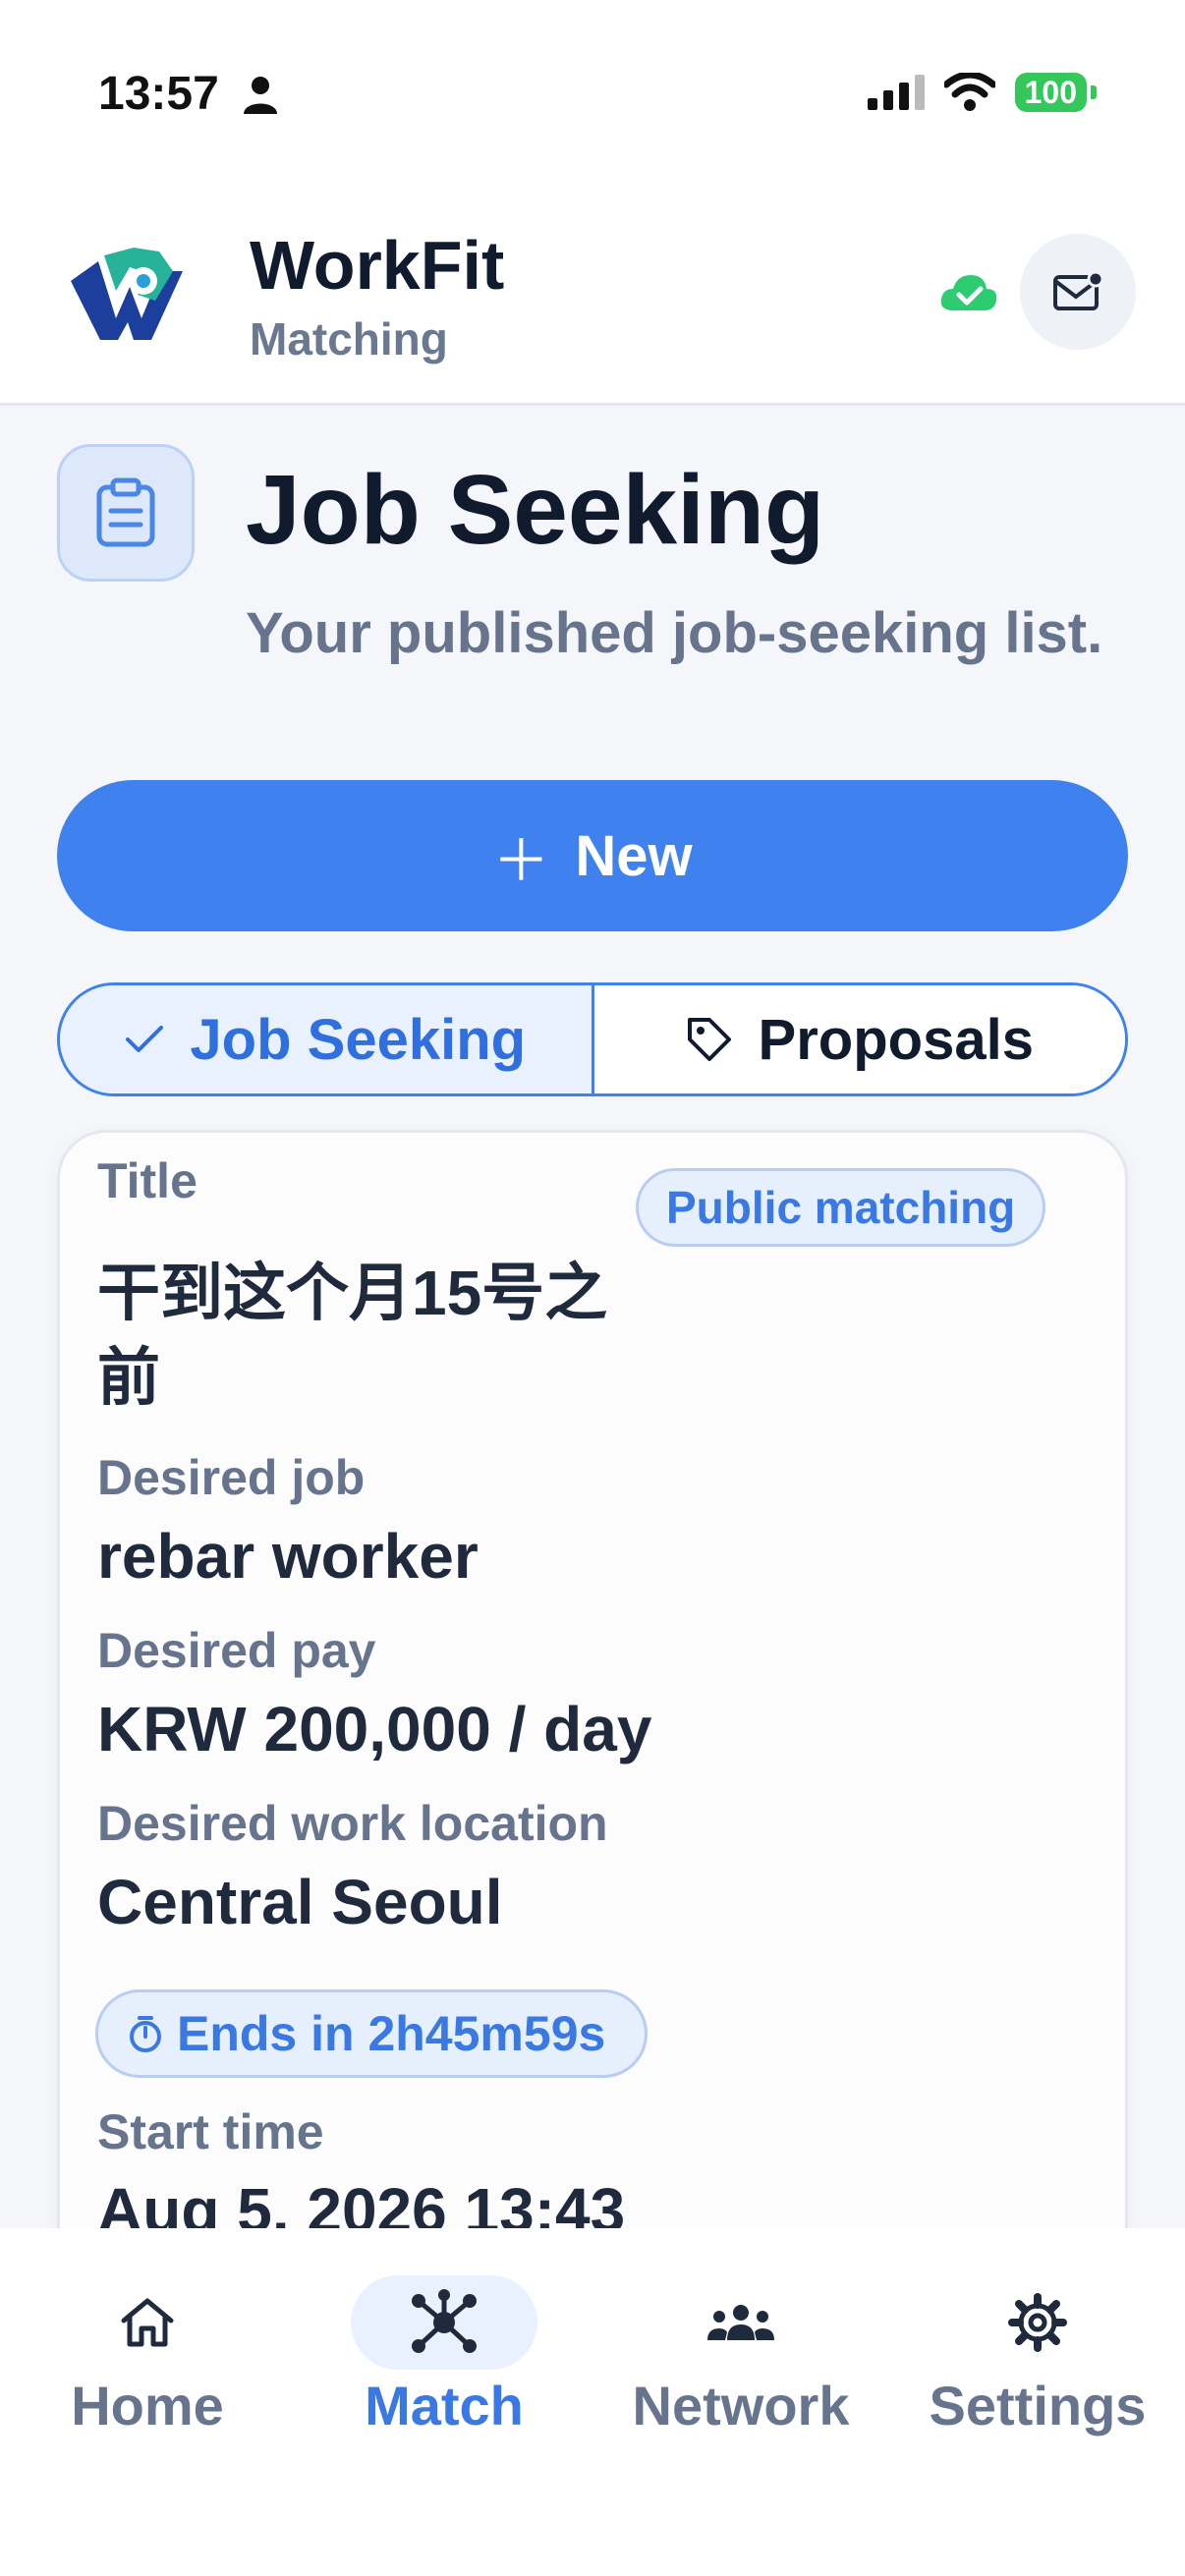  Describe the element at coordinates (592, 296) in the screenshot. I see `app-header: WorkFit Matching` at that location.